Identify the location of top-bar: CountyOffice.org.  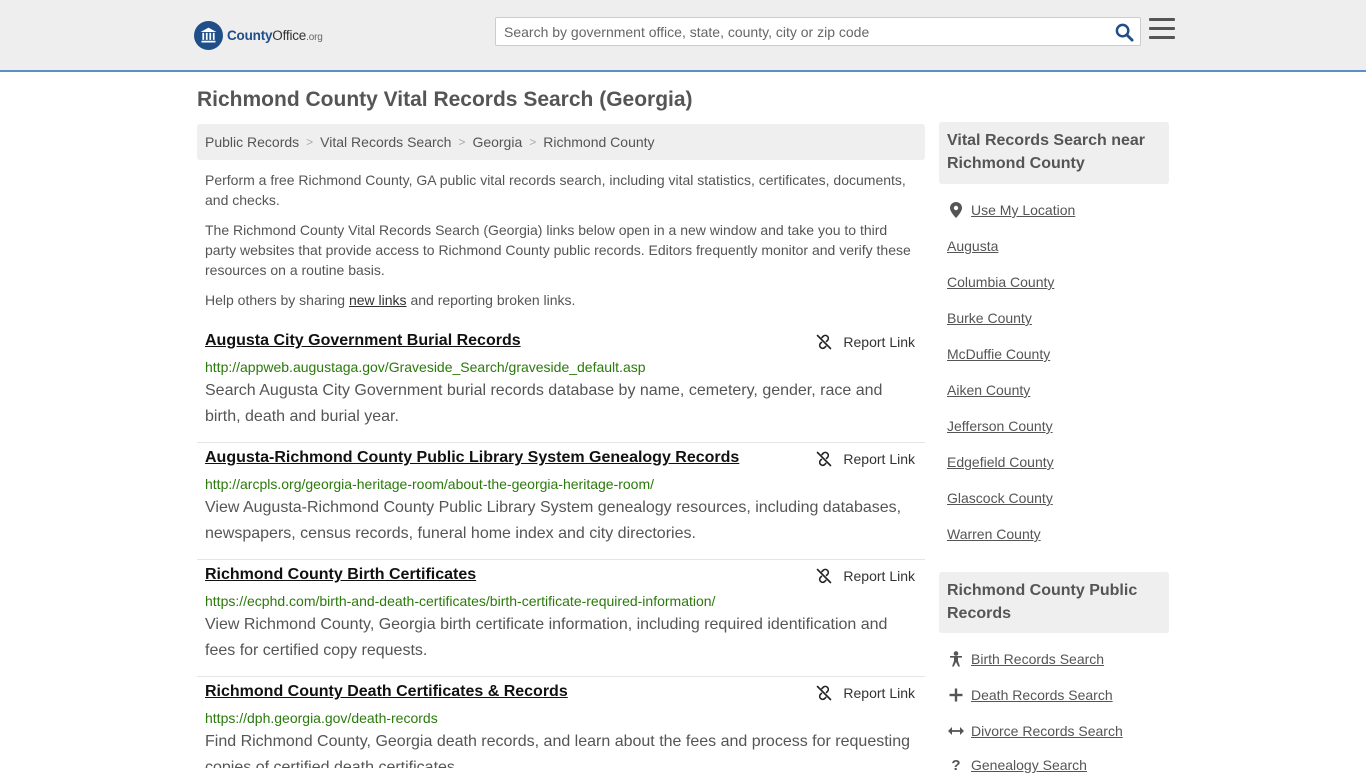
(683, 36).